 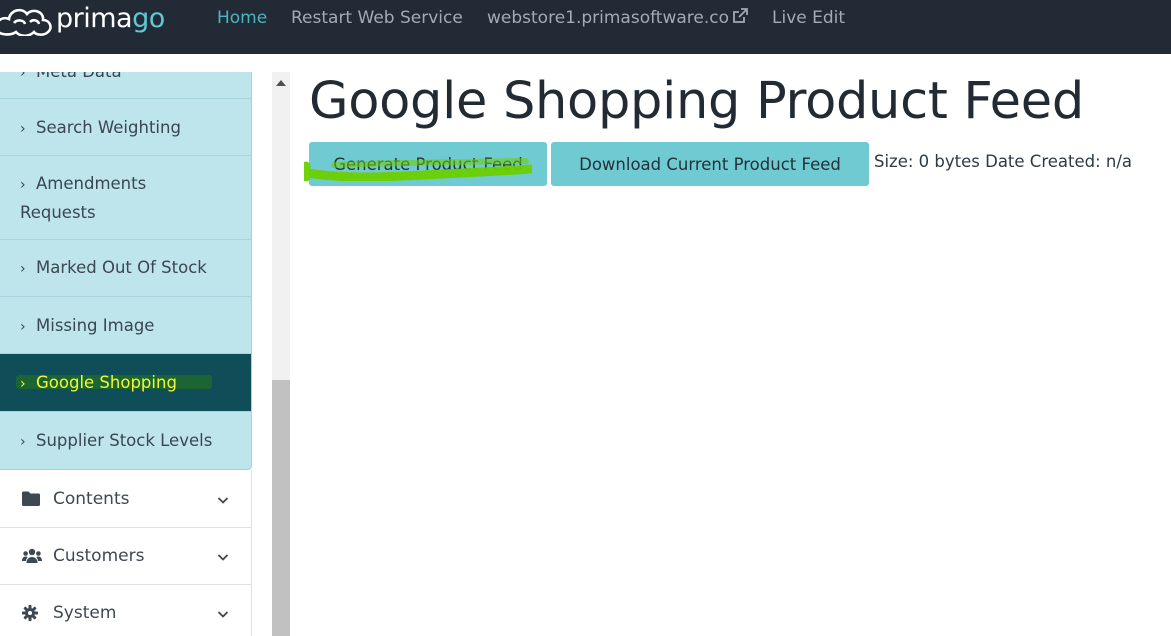 I want to click on sidebar-item-contents: Contents, so click(x=126, y=499).